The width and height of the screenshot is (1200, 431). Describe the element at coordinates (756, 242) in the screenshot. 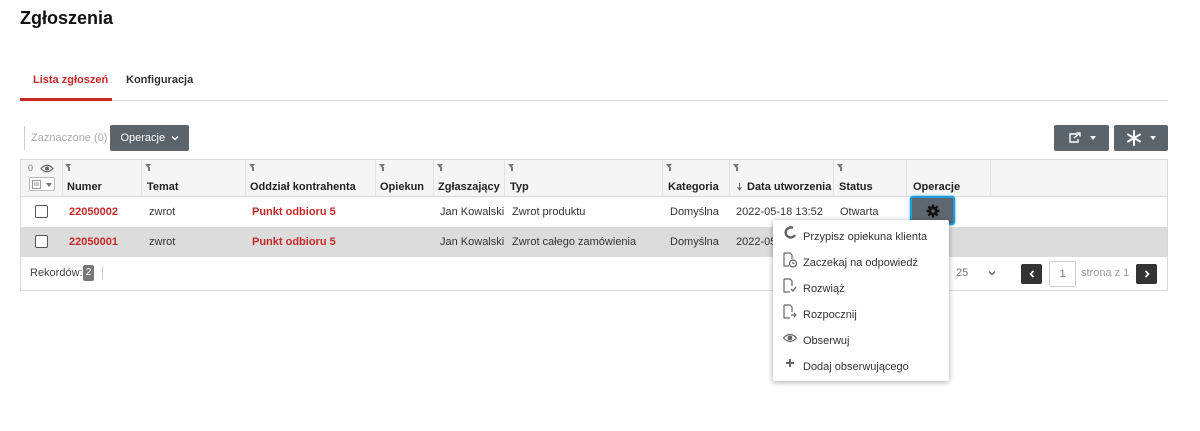

I see `cell-data: 2022-05` at that location.